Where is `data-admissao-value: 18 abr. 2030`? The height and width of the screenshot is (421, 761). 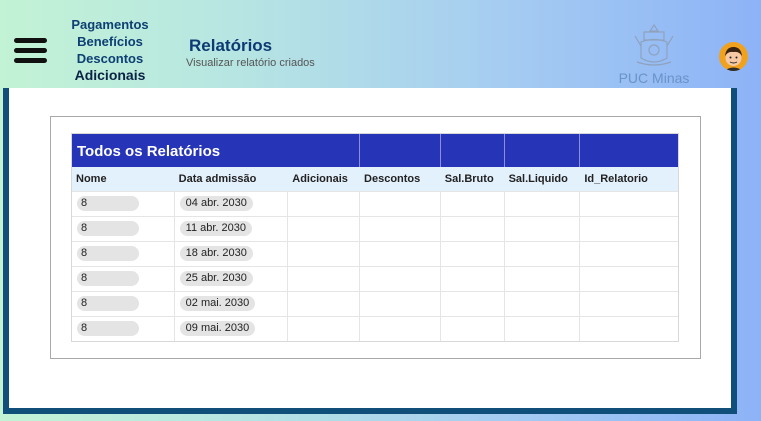
data-admissao-value: 18 abr. 2030 is located at coordinates (216, 253).